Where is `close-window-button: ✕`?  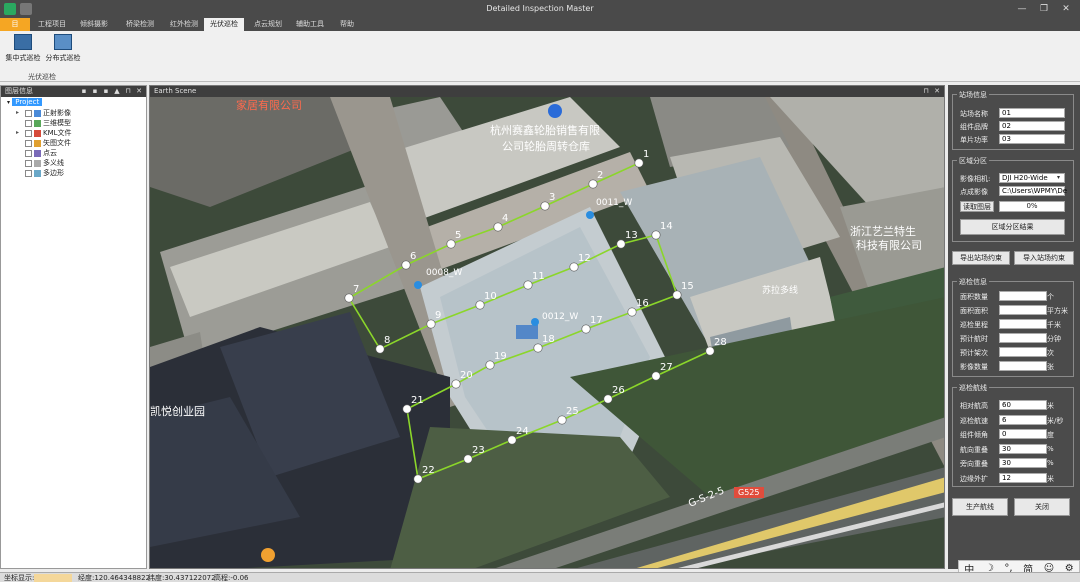 close-window-button: ✕ is located at coordinates (1066, 9).